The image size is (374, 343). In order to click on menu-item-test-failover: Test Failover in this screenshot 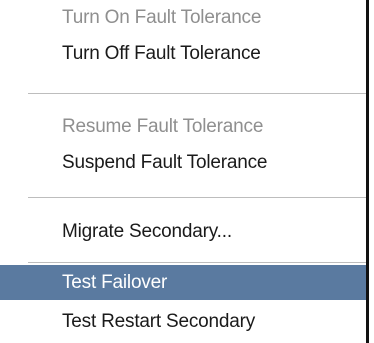, I will do `click(183, 282)`.